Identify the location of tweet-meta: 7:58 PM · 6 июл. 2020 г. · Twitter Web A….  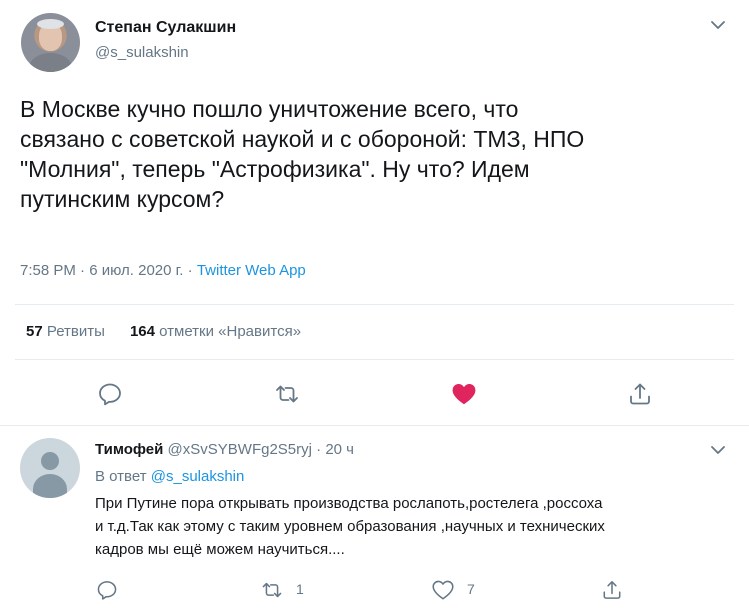
(163, 270).